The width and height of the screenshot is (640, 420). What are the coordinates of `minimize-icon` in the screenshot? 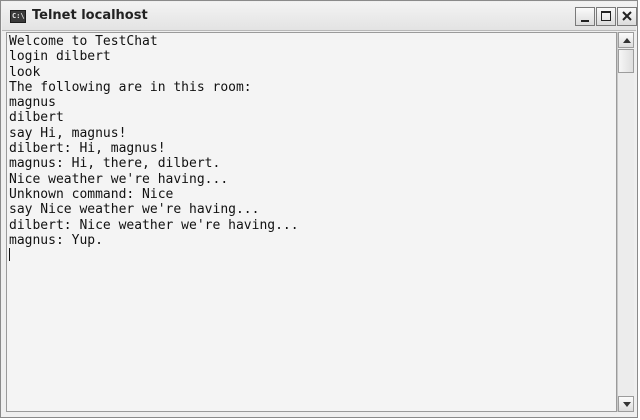 It's located at (585, 21).